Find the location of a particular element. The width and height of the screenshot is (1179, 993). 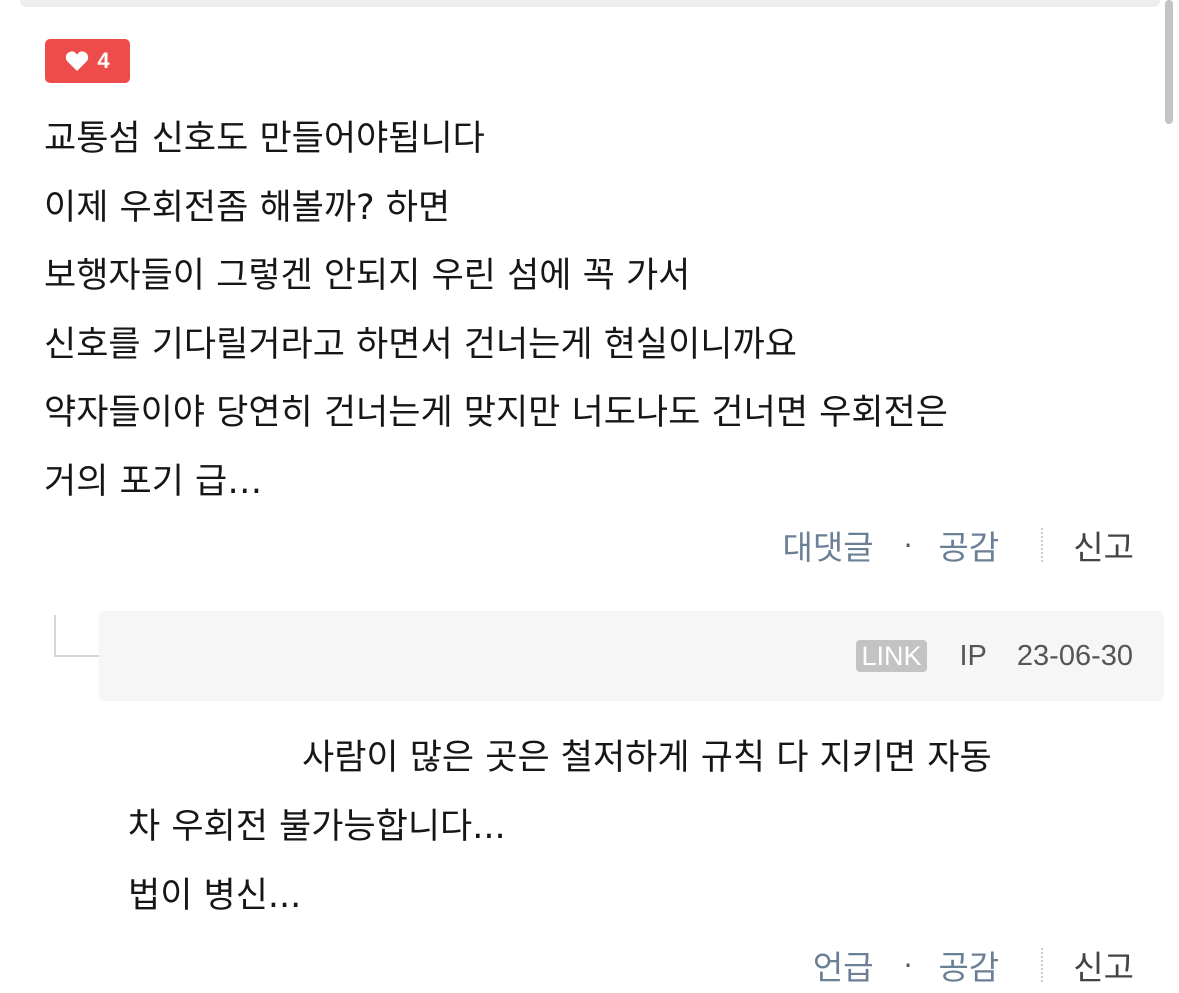

comment-line: 보행자들이 그렇겐 안되지 우린 섬에 꼭 가서 is located at coordinates (367, 276).